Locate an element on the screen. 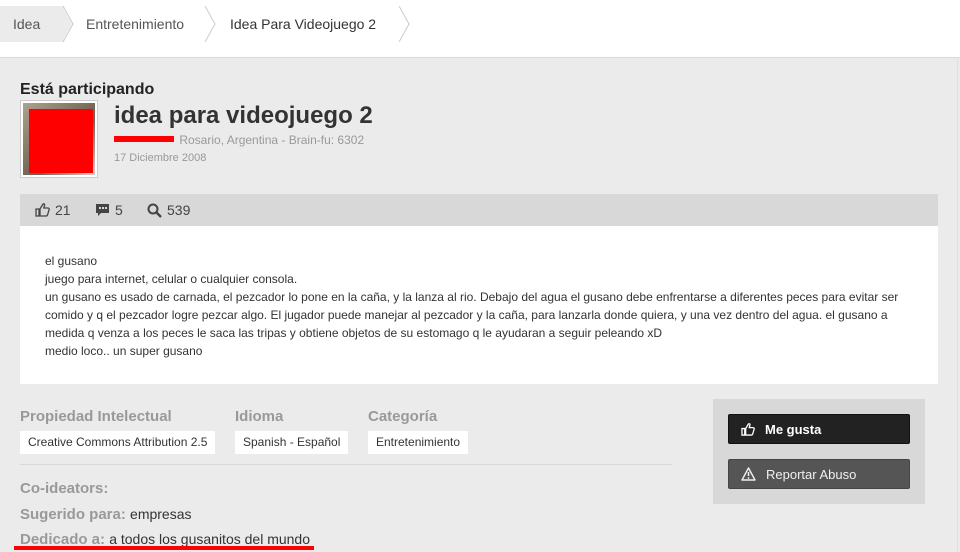 The height and width of the screenshot is (552, 960). suggested-row: Sugerido para: empresas is located at coordinates (106, 514).